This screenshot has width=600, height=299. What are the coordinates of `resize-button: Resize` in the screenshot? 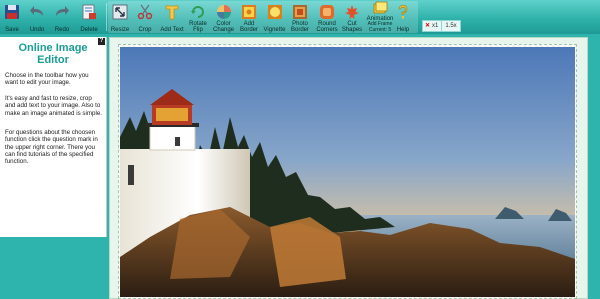 It's located at (120, 17).